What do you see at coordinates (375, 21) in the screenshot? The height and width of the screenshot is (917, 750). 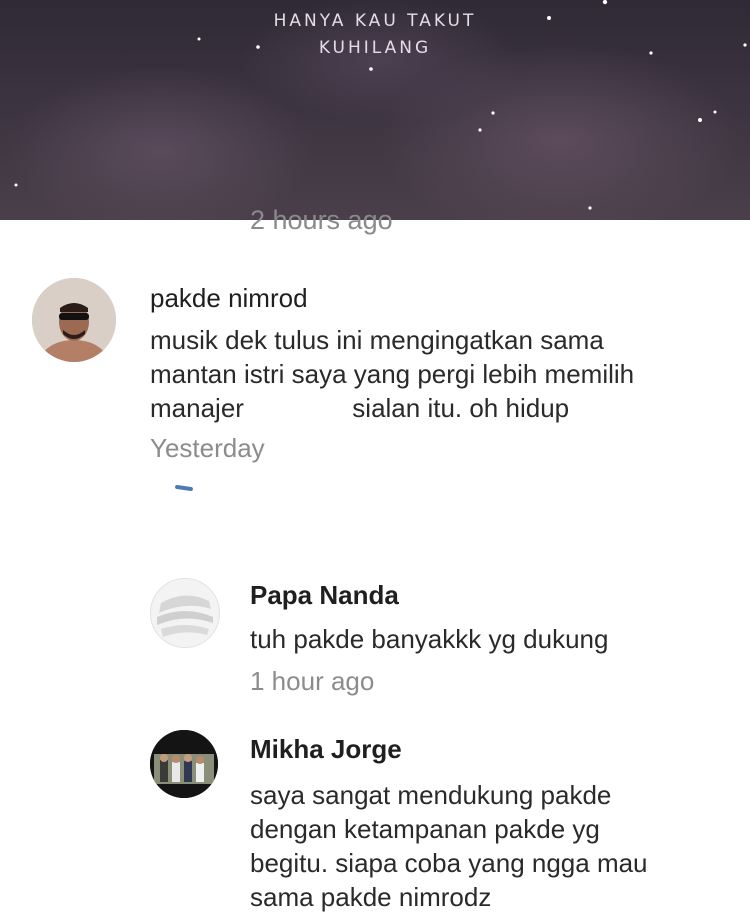 I see `lyric-line-1: HANYA KAU TAKUT` at bounding box center [375, 21].